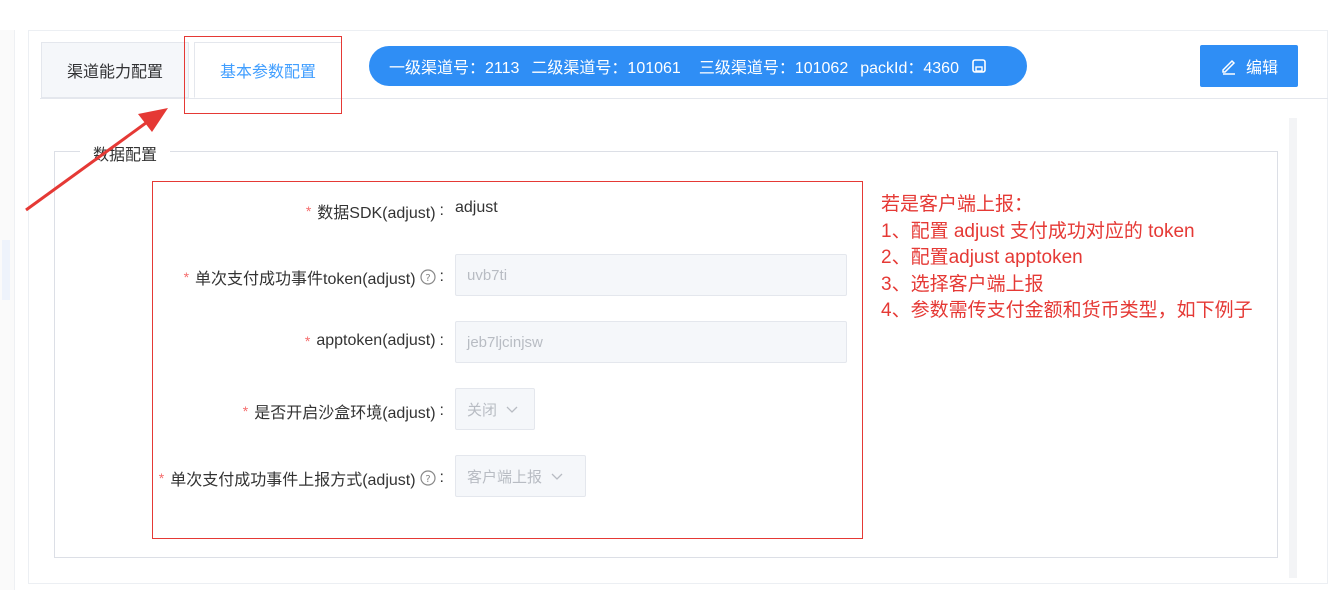  Describe the element at coordinates (454, 68) in the screenshot. I see `level1-channel: 一级渠道号：2113` at that location.